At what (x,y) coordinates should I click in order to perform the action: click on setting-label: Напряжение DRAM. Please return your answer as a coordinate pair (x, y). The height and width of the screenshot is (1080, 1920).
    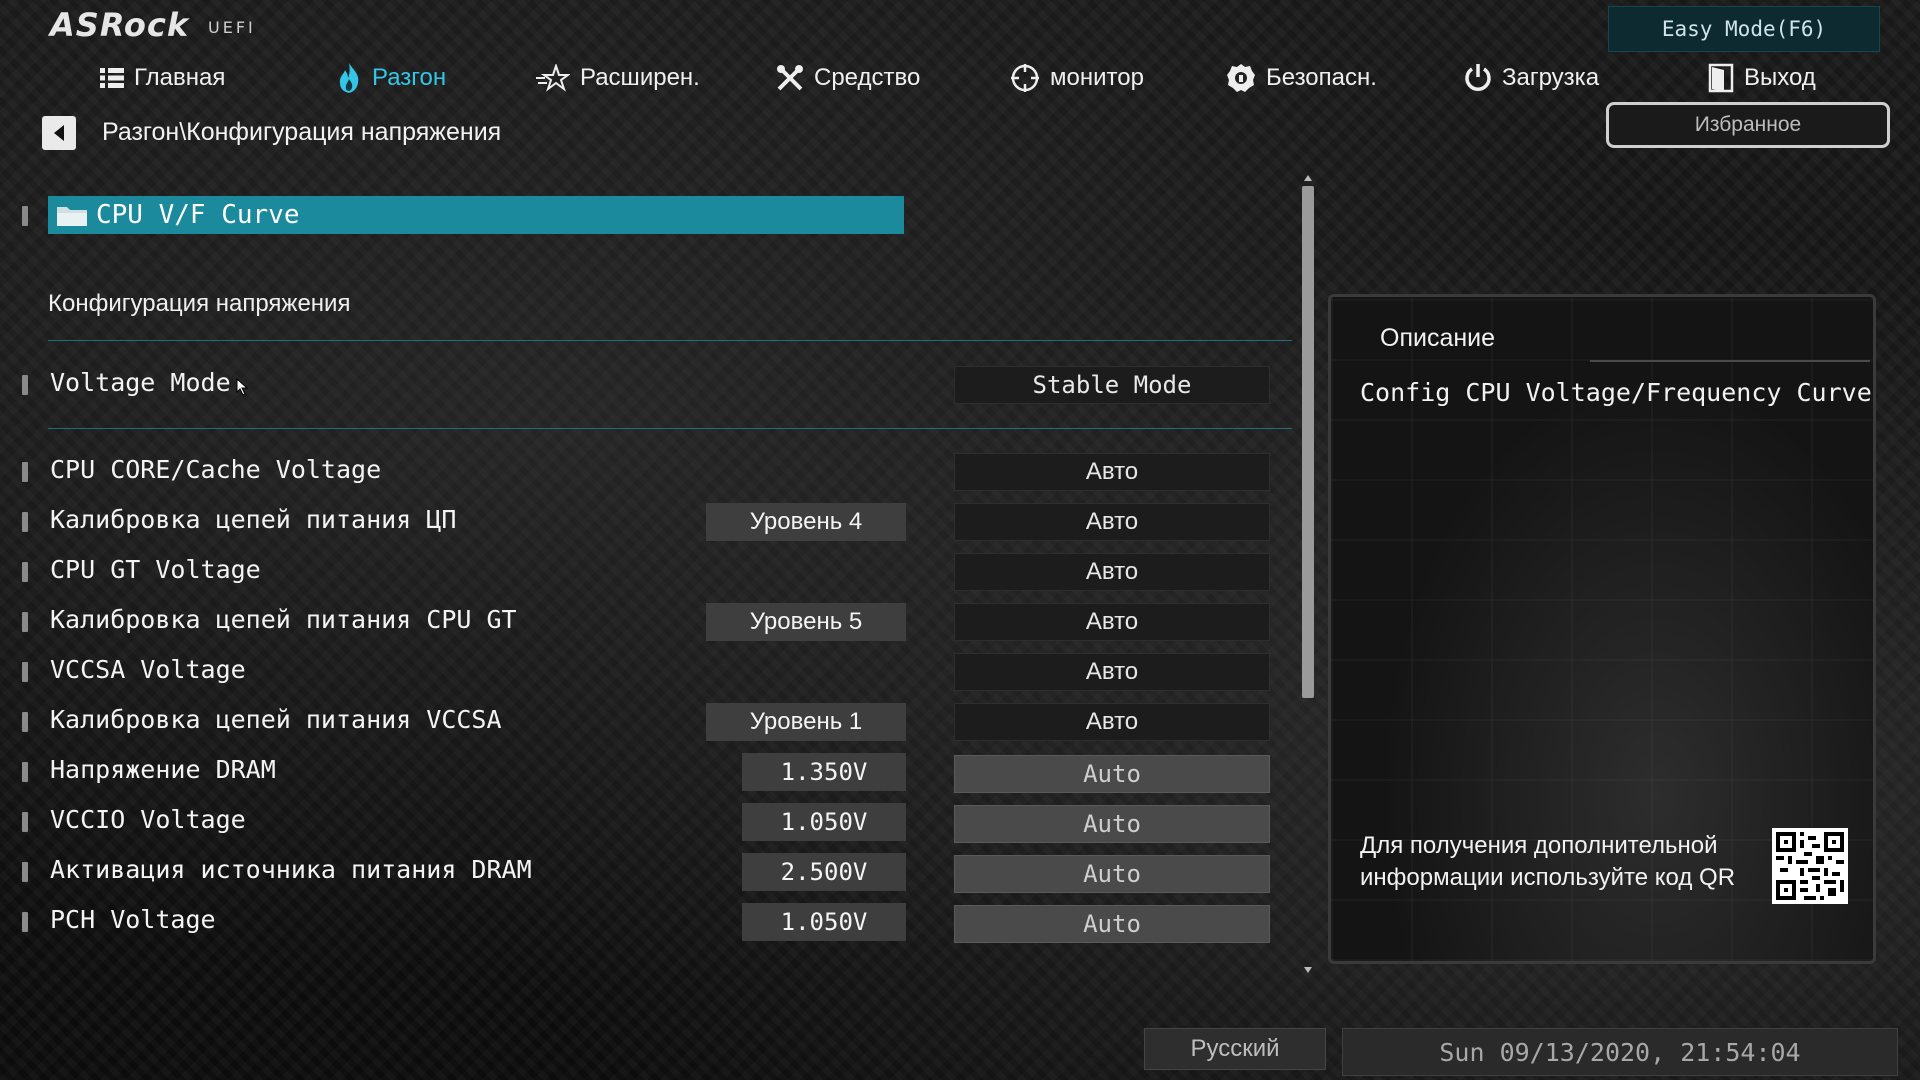
    Looking at the image, I should click on (163, 769).